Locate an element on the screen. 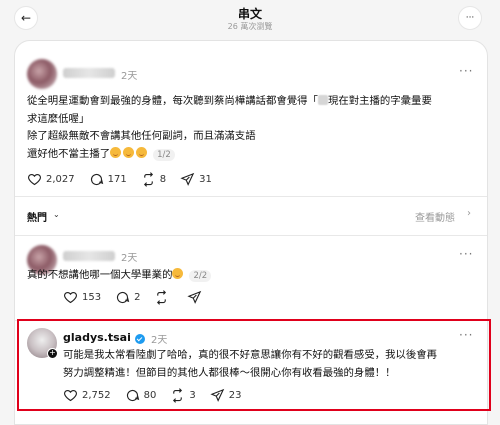 This screenshot has height=425, width=500. chevron-right-icon: › is located at coordinates (469, 213).